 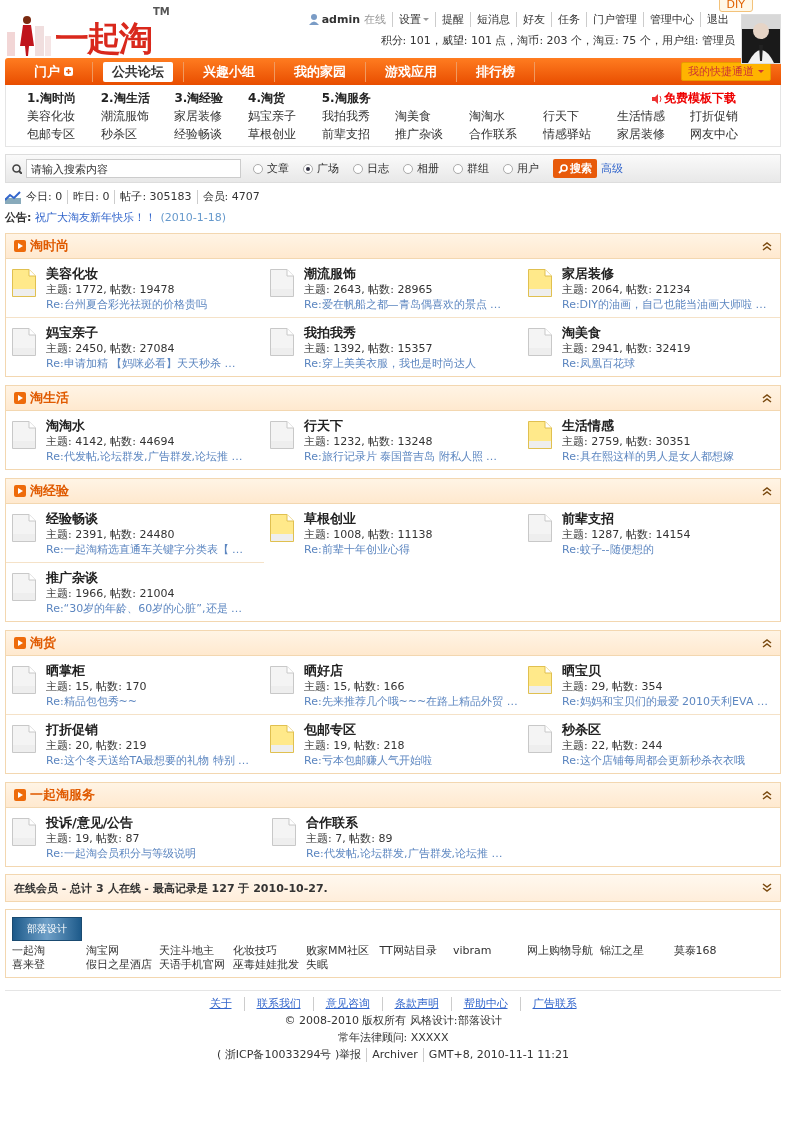 What do you see at coordinates (626, 364) in the screenshot?
I see `last-post-link: Re:凤凰百花球` at bounding box center [626, 364].